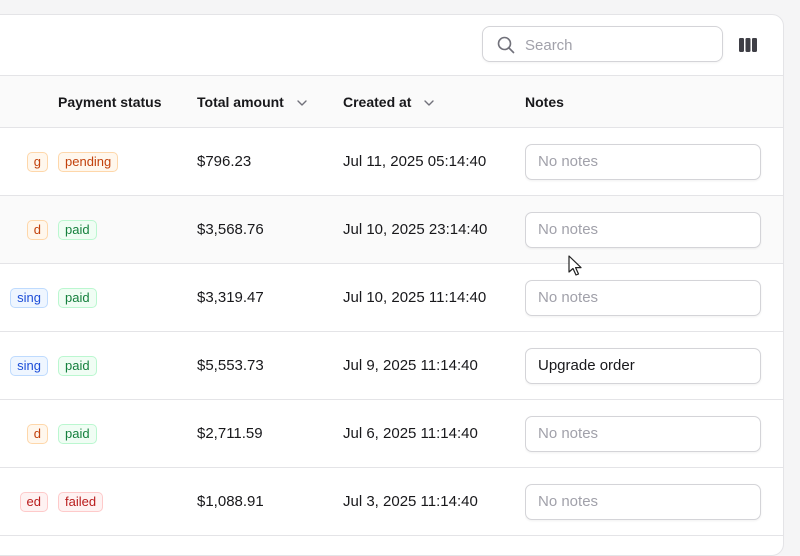  I want to click on fulfillment-cell: ed, so click(29, 502).